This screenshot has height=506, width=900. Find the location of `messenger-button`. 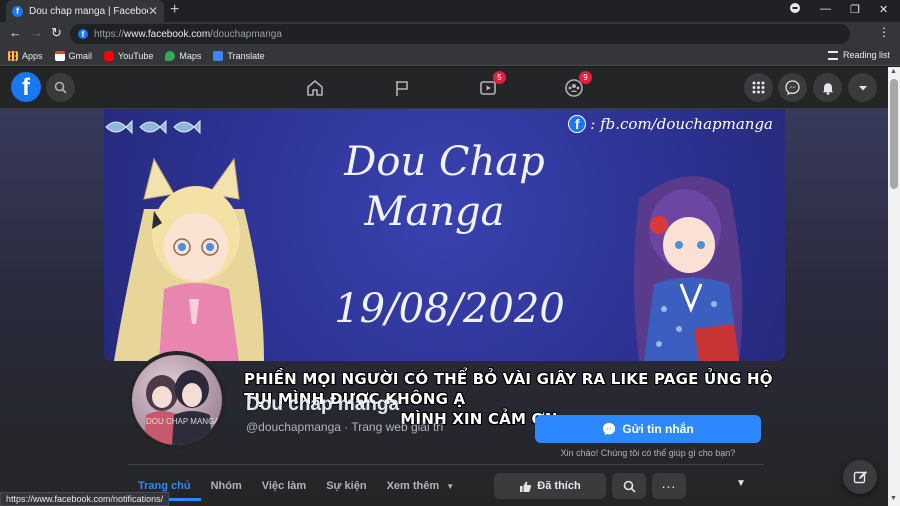

messenger-button is located at coordinates (792, 87).